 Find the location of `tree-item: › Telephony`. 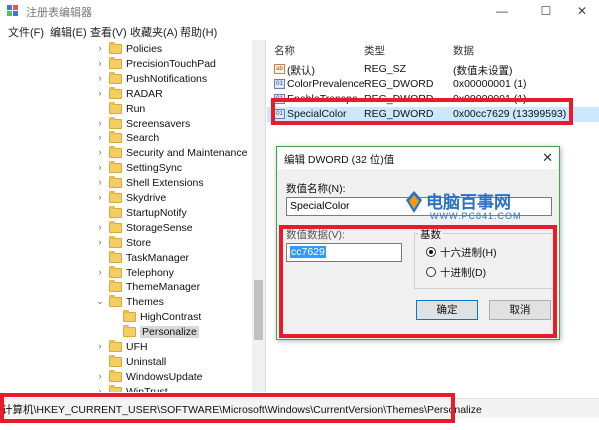

tree-item: › Telephony is located at coordinates (126, 273).